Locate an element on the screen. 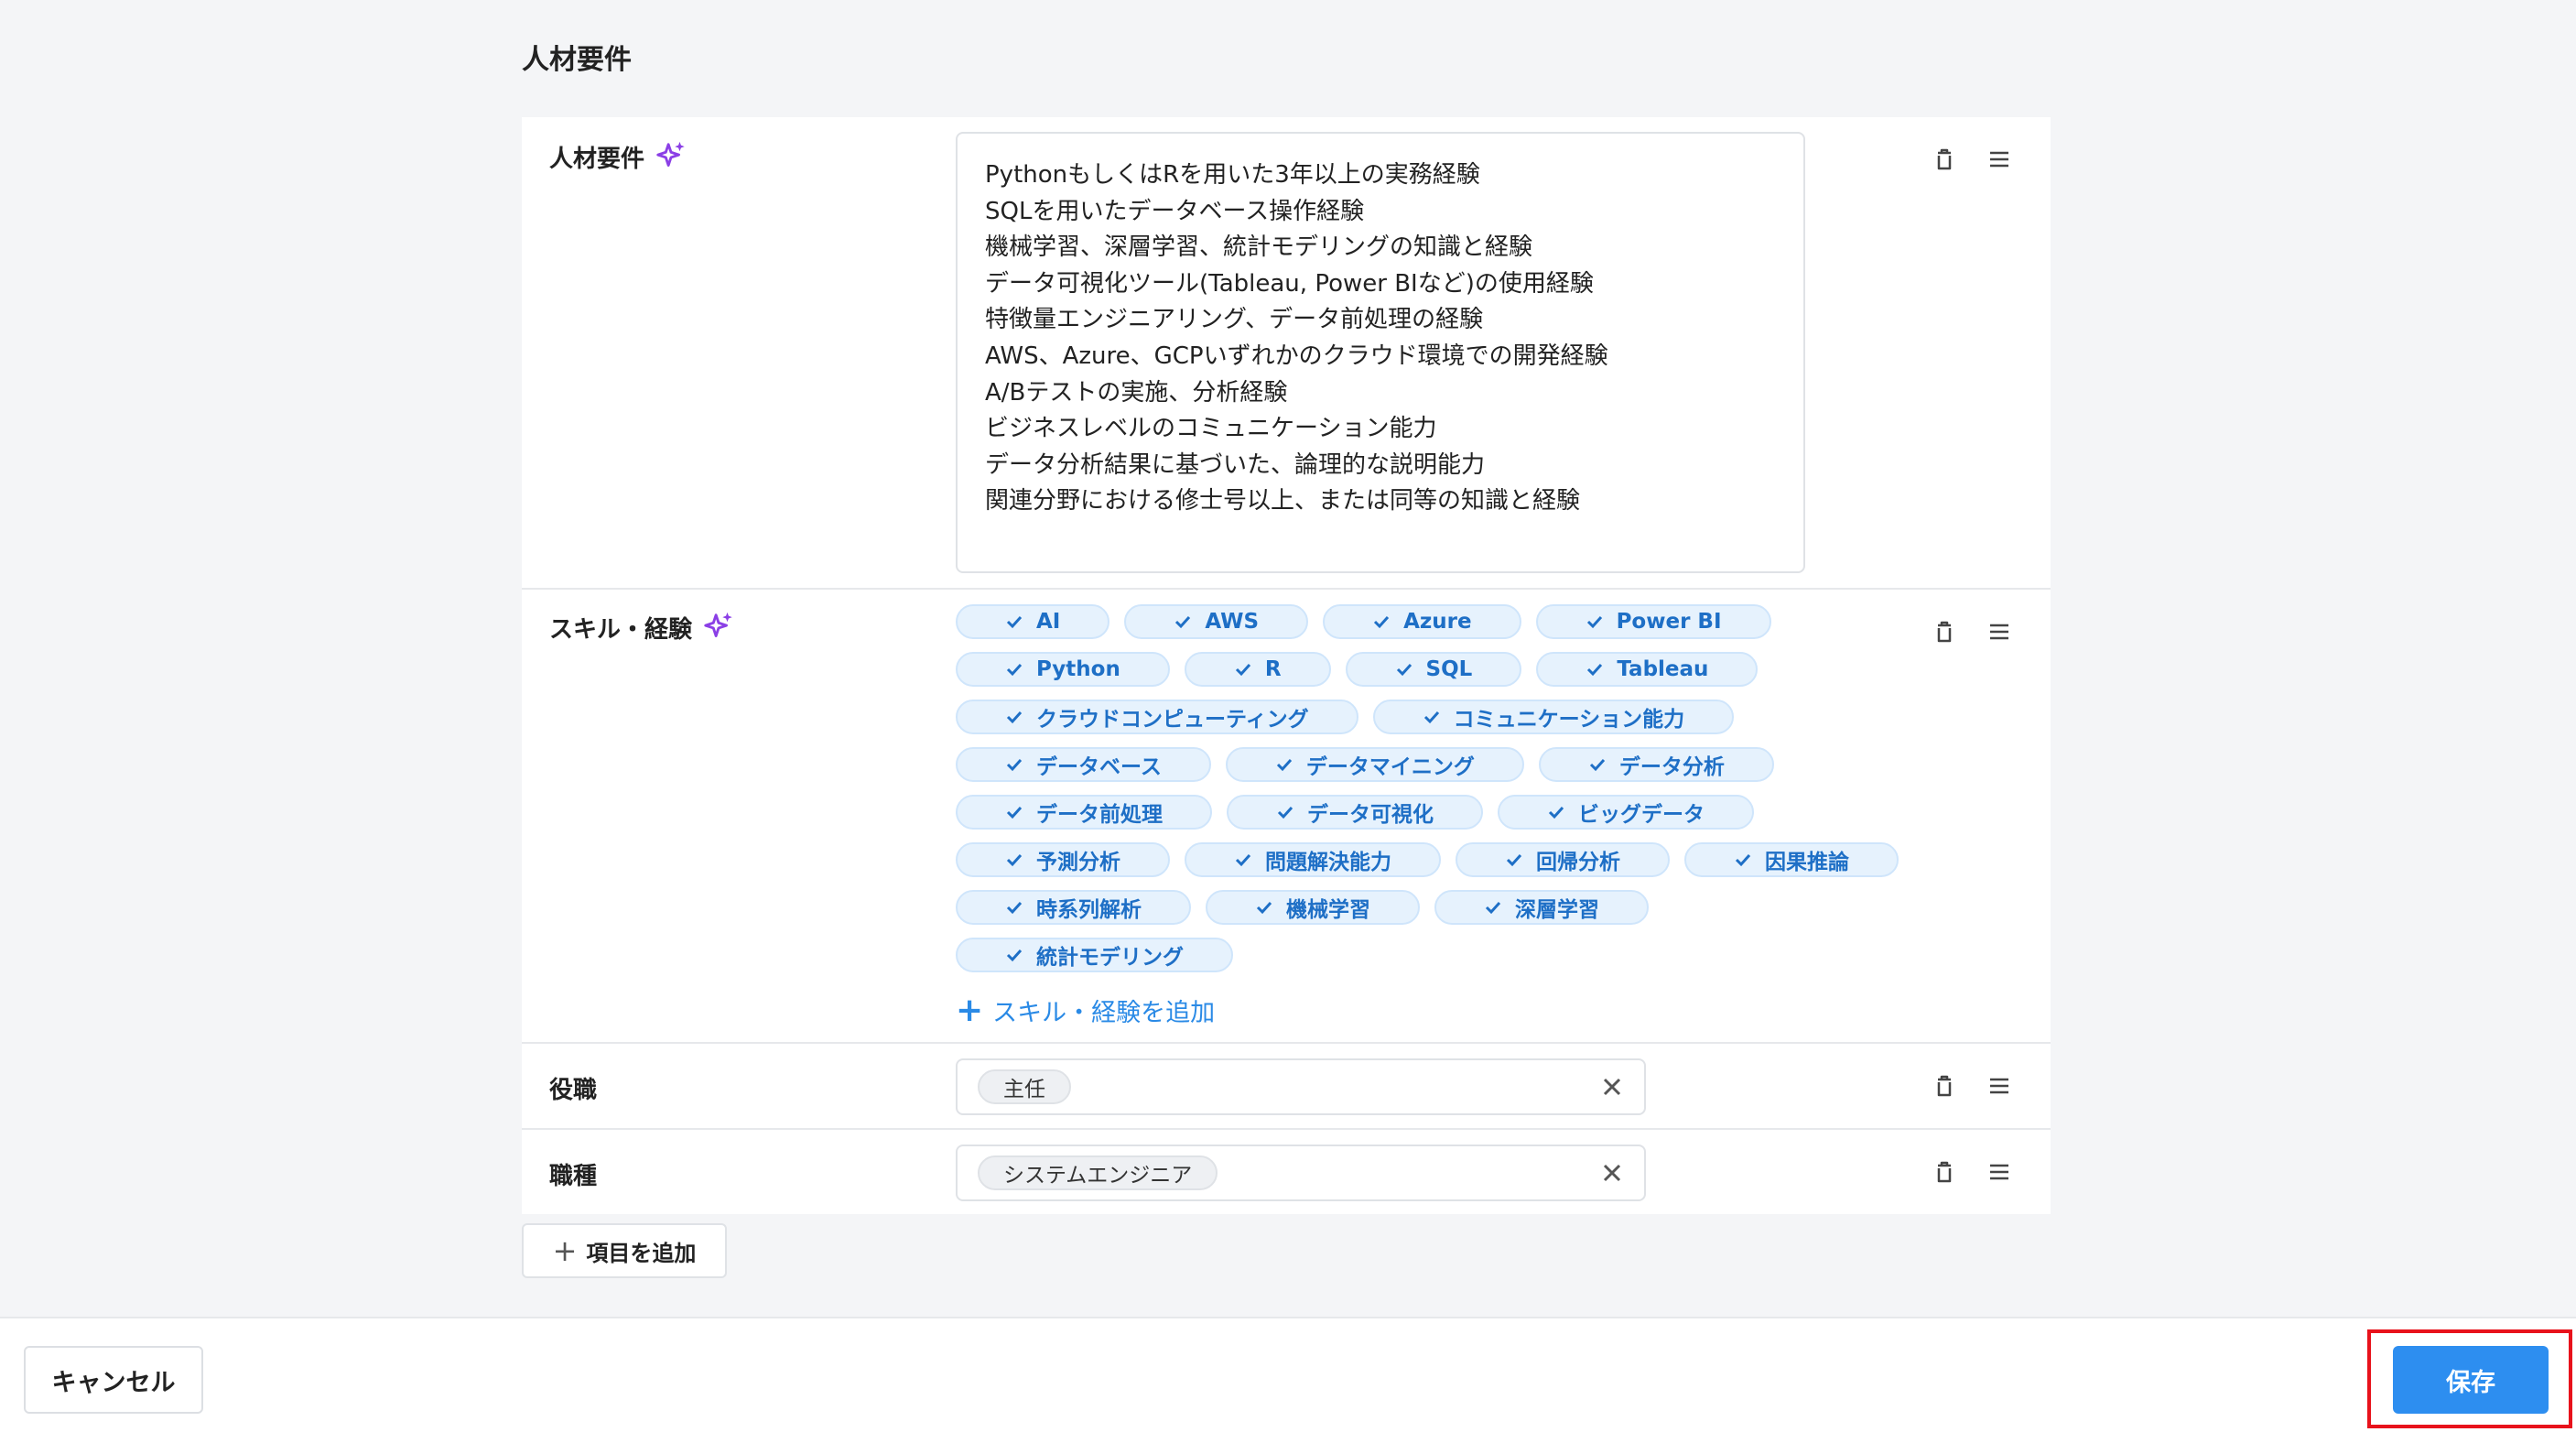 The width and height of the screenshot is (2576, 1432). skill-tag-label: 機械学習 is located at coordinates (1328, 910).